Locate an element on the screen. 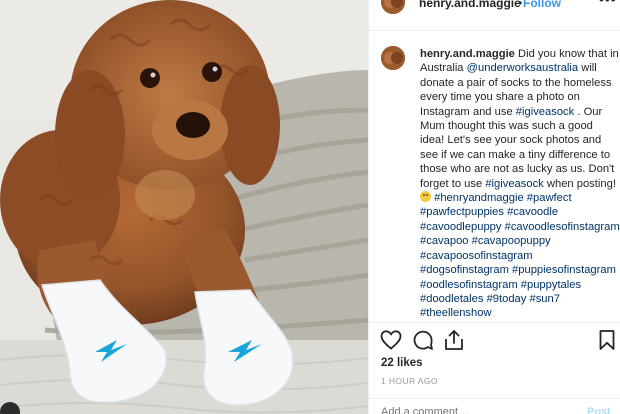 The image size is (620, 414). hashtag-link: #puppytales is located at coordinates (551, 285).